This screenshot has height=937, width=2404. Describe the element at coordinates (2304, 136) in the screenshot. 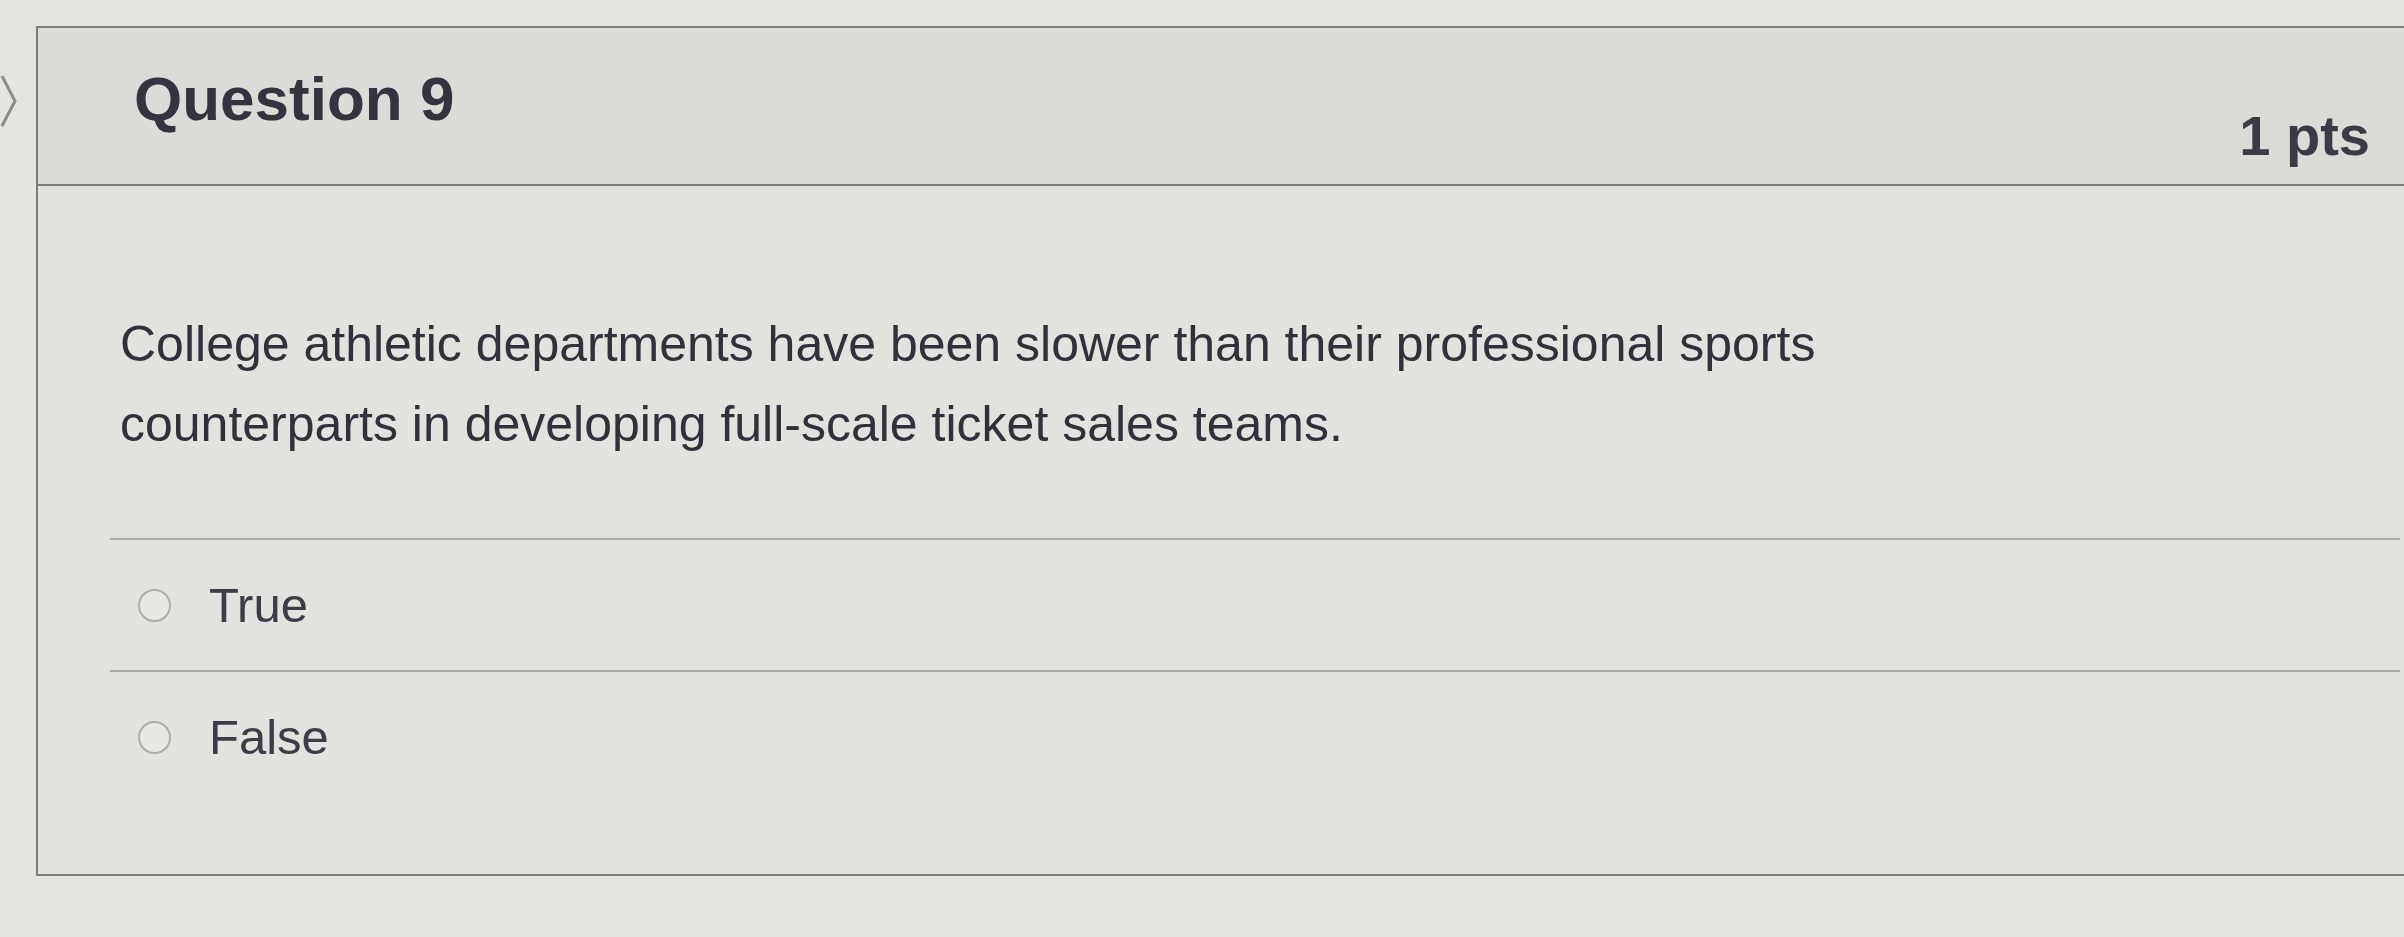

I see `points-label: 1 pts` at that location.